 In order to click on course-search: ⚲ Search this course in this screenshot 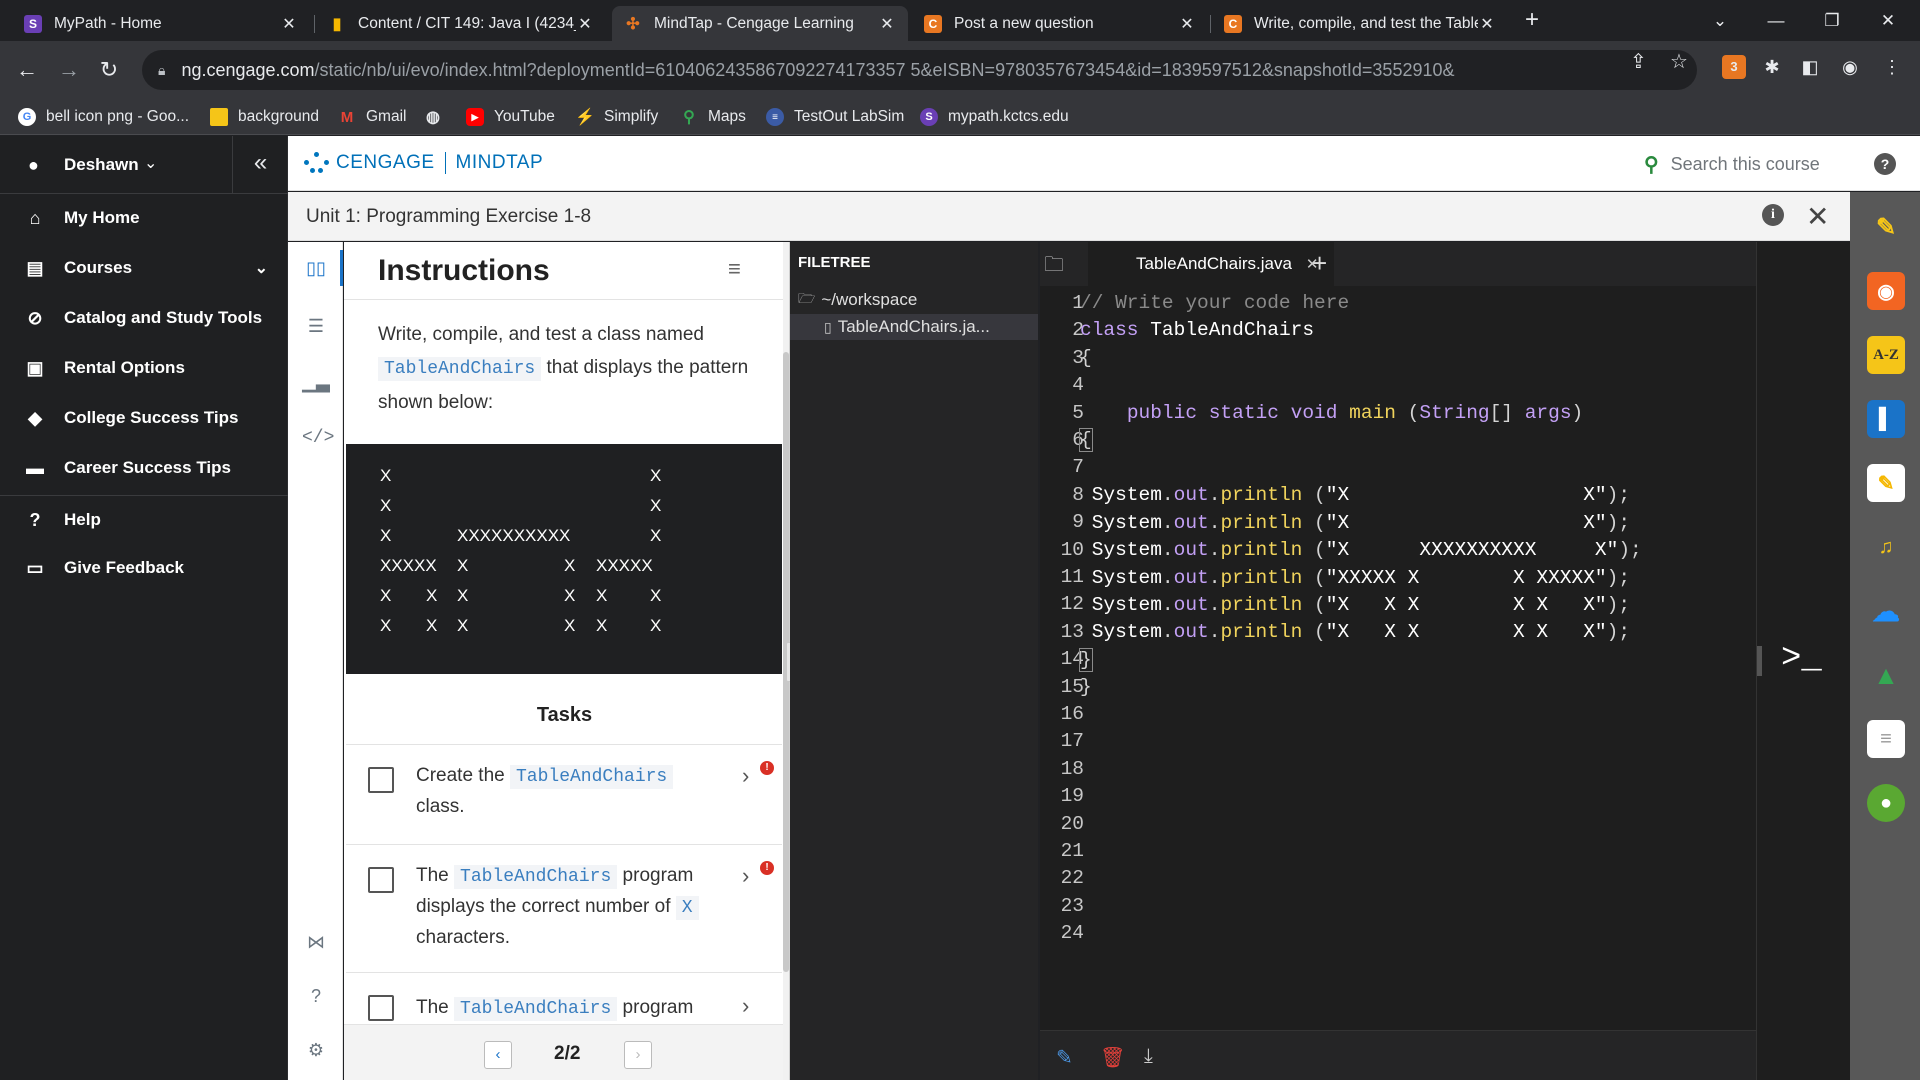, I will do `click(1732, 164)`.